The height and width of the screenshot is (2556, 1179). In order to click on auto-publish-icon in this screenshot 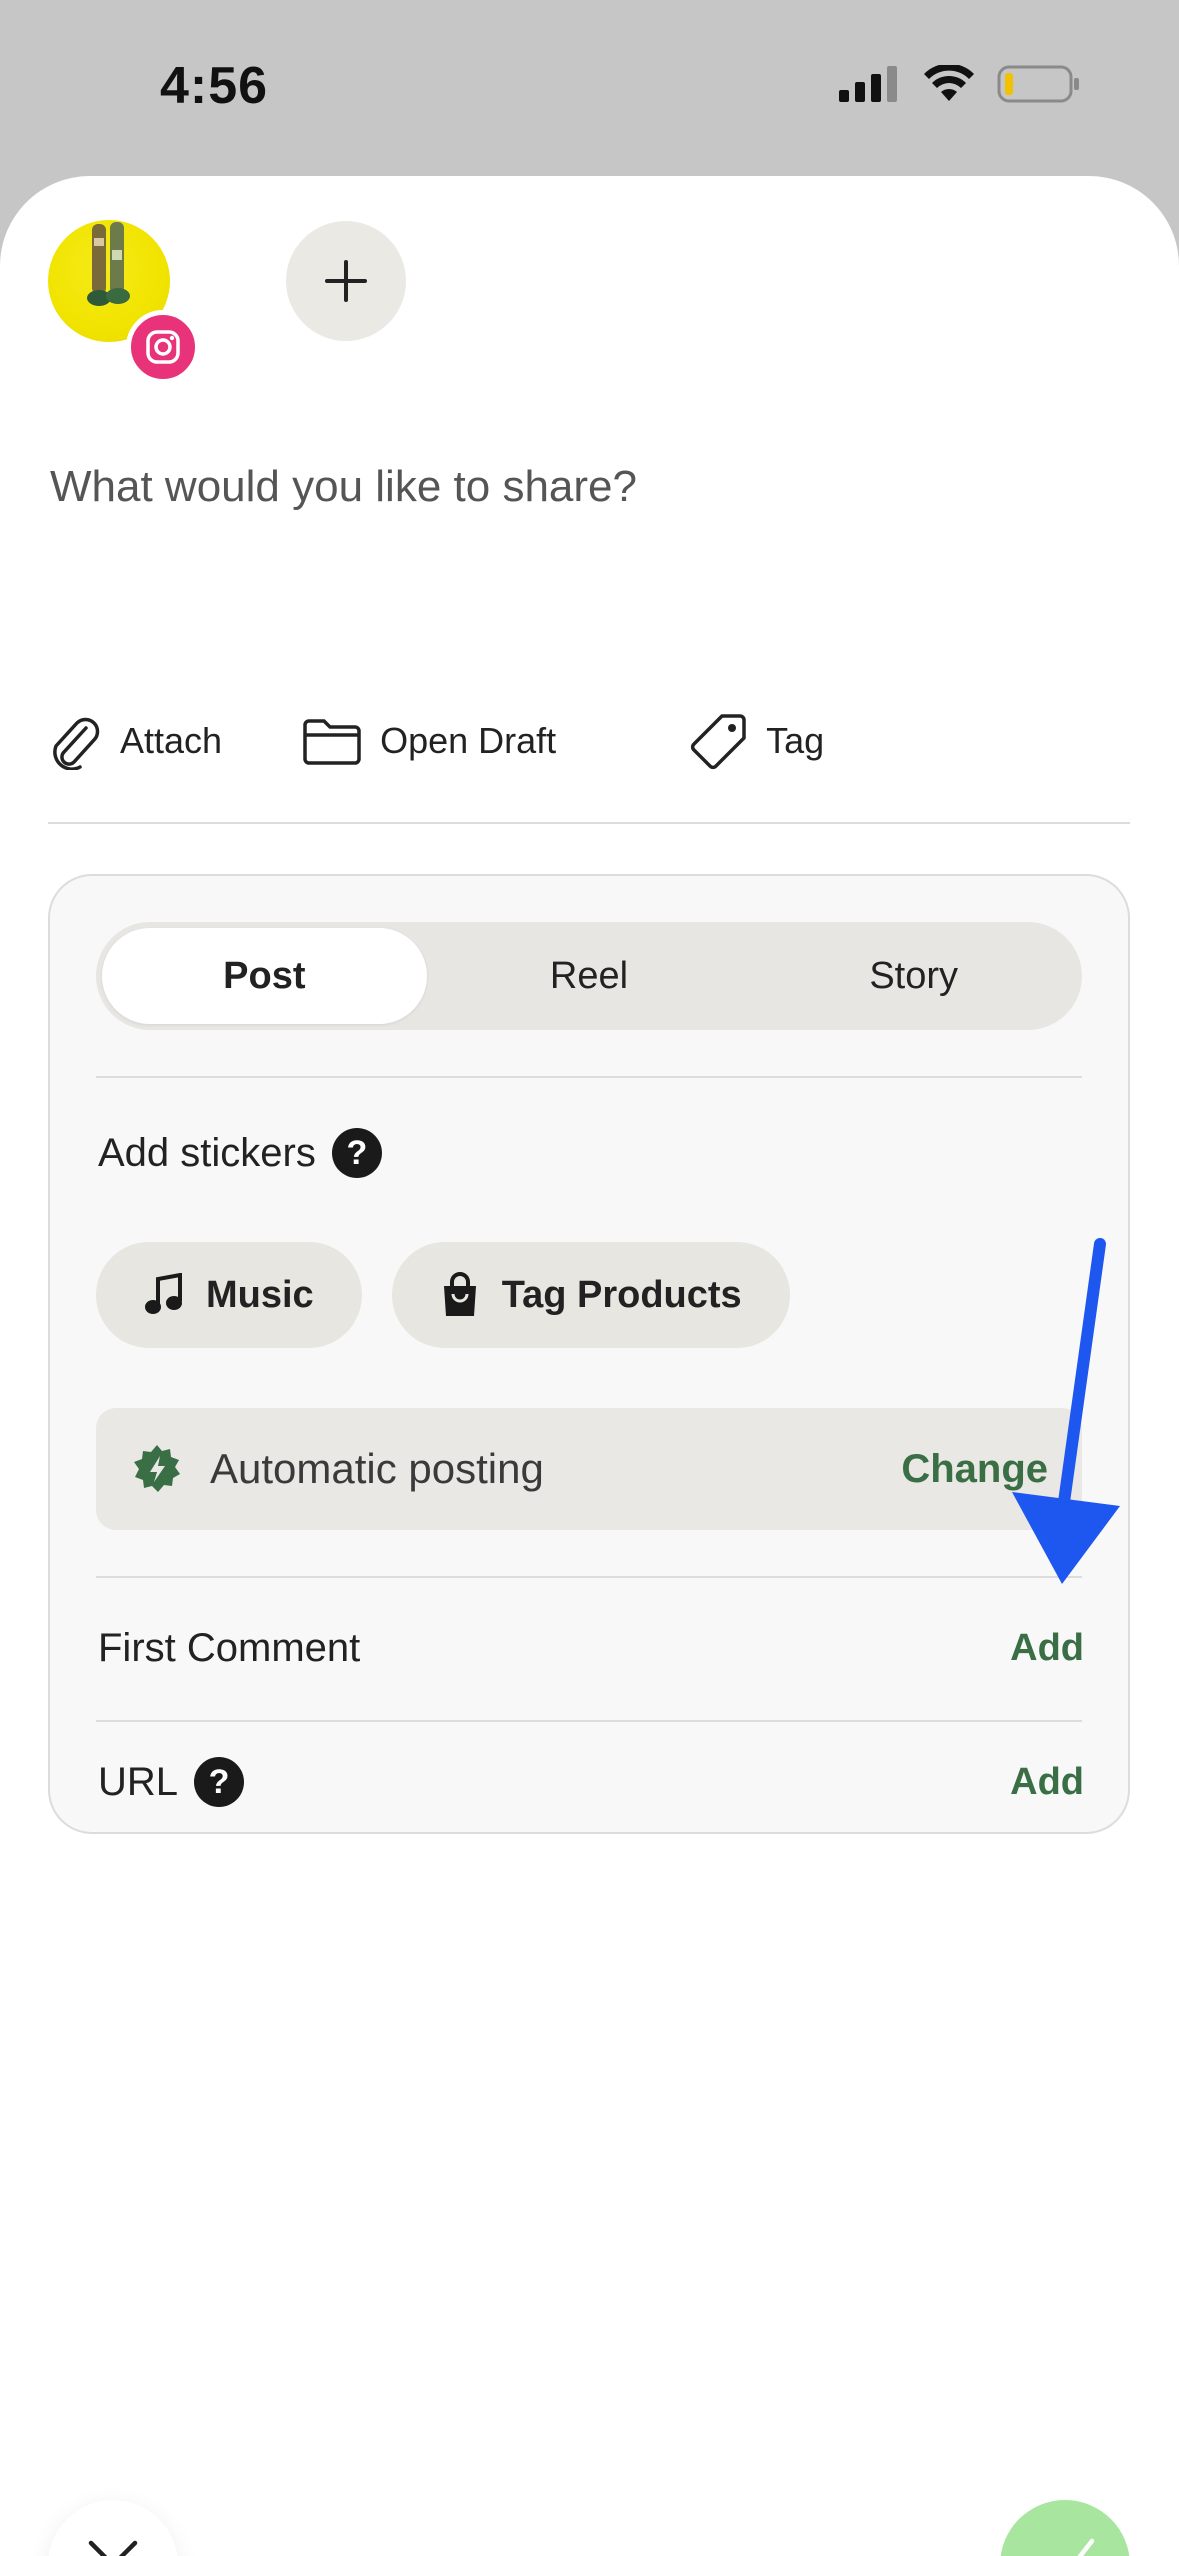, I will do `click(157, 1468)`.